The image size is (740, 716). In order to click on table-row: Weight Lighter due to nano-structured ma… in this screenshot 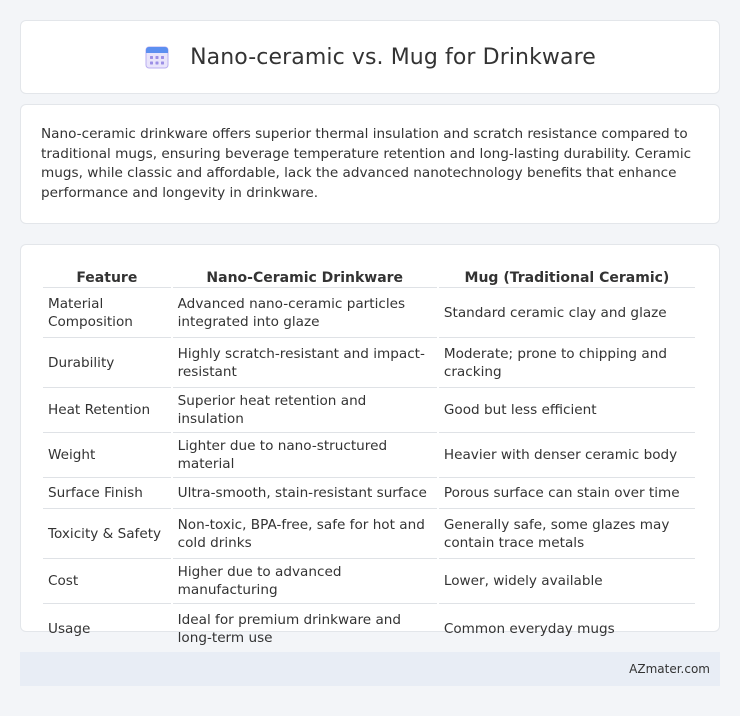, I will do `click(369, 455)`.